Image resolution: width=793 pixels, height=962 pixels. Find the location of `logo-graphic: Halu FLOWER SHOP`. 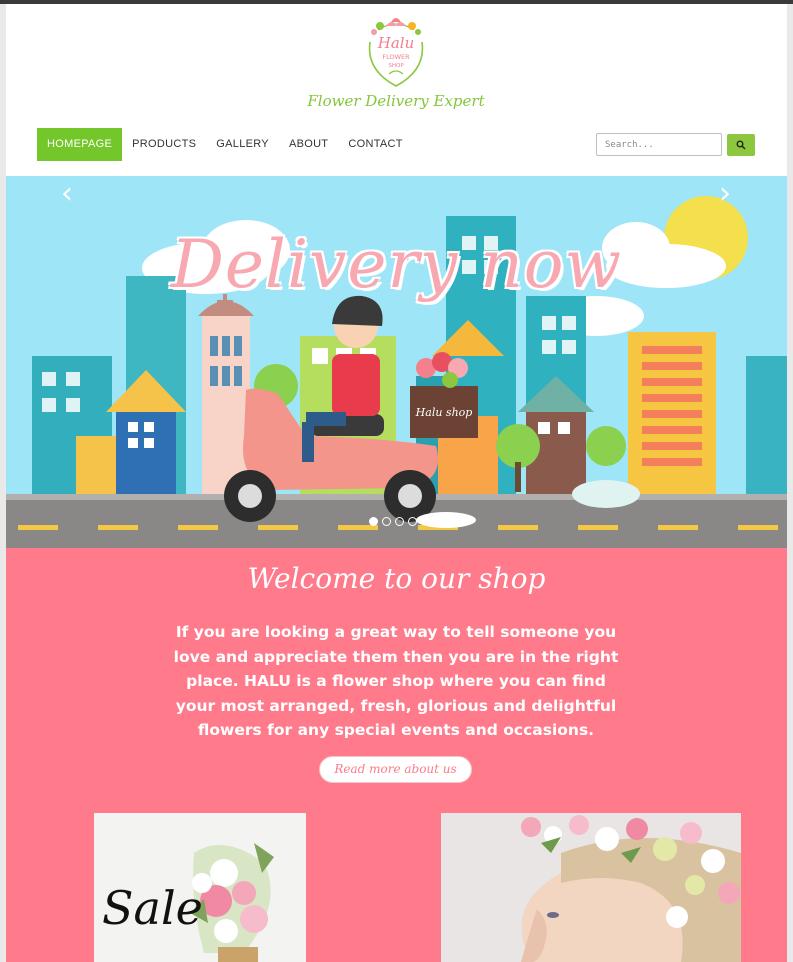

logo-graphic: Halu FLOWER SHOP is located at coordinates (396, 52).